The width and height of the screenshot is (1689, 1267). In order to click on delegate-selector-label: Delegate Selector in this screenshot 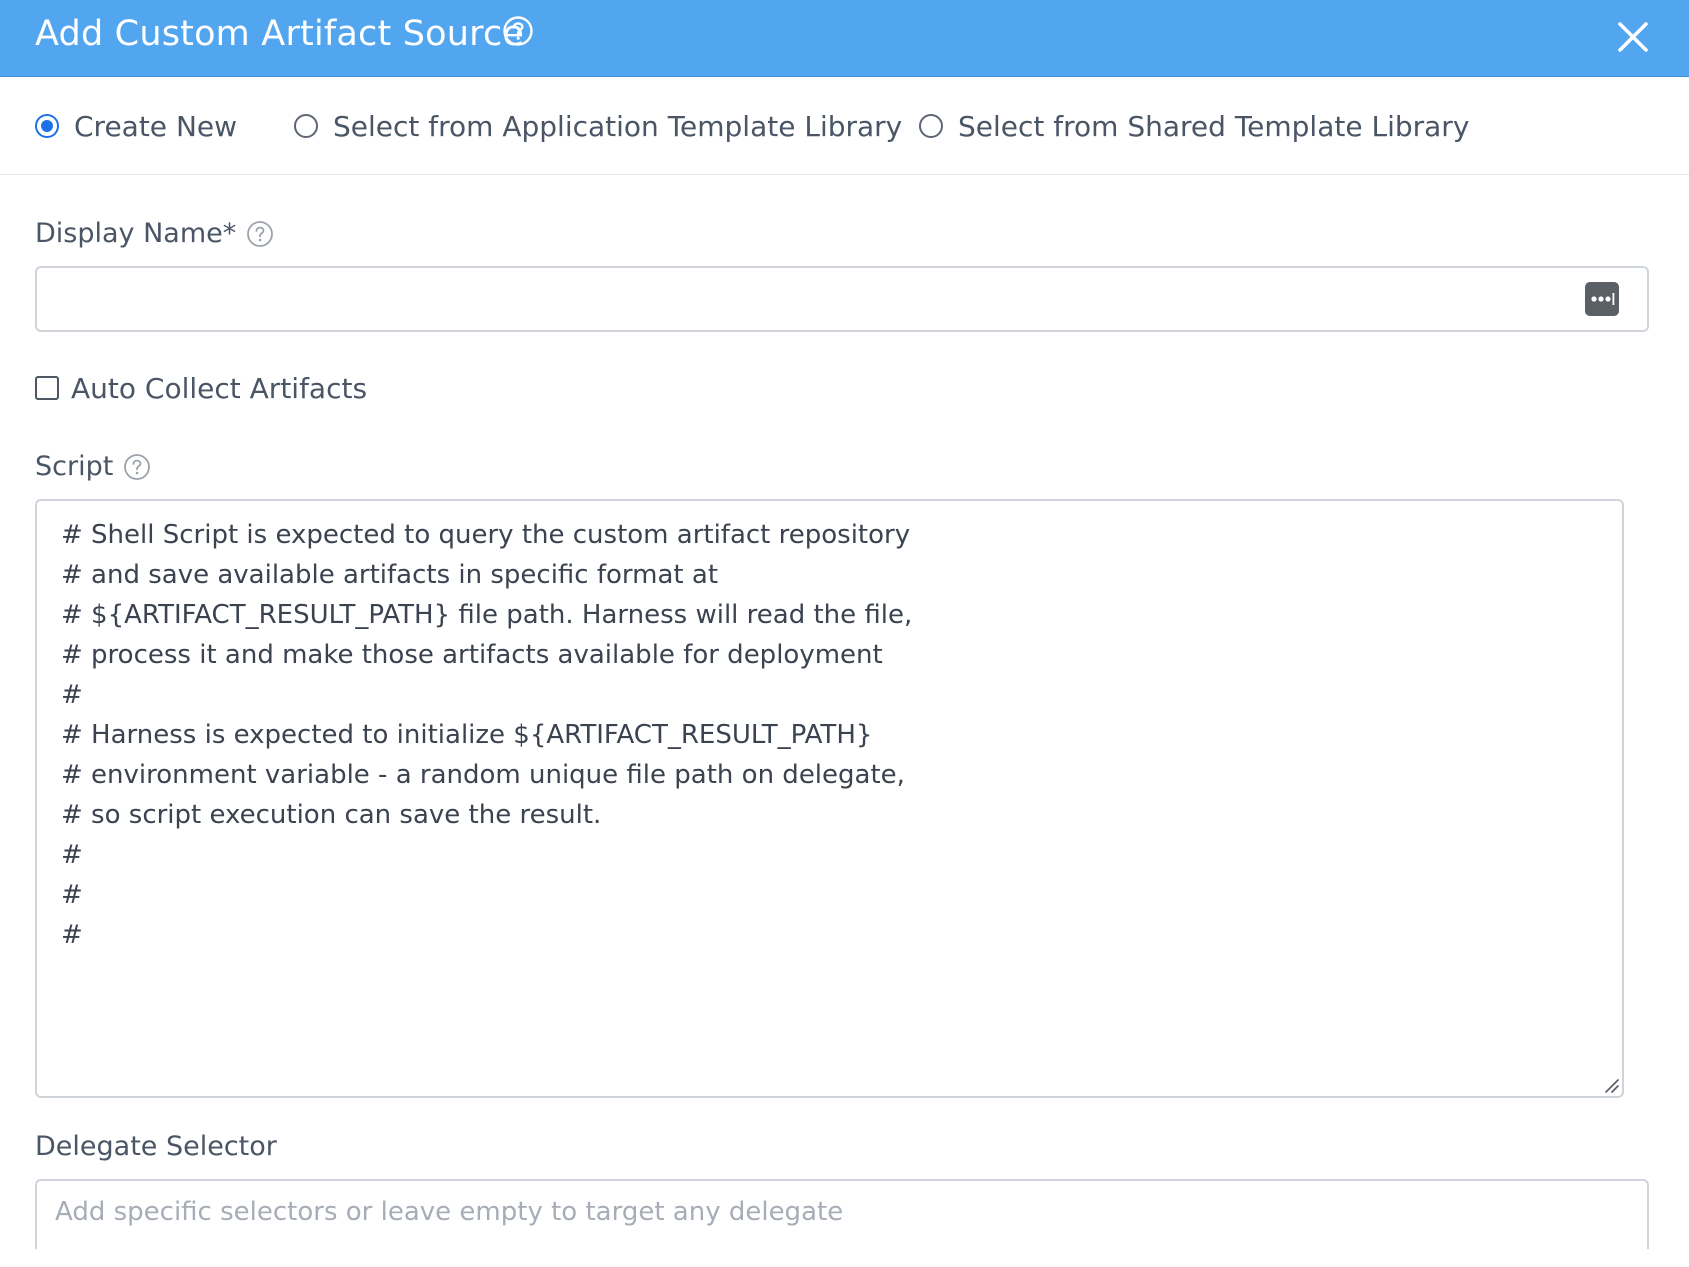, I will do `click(156, 1146)`.